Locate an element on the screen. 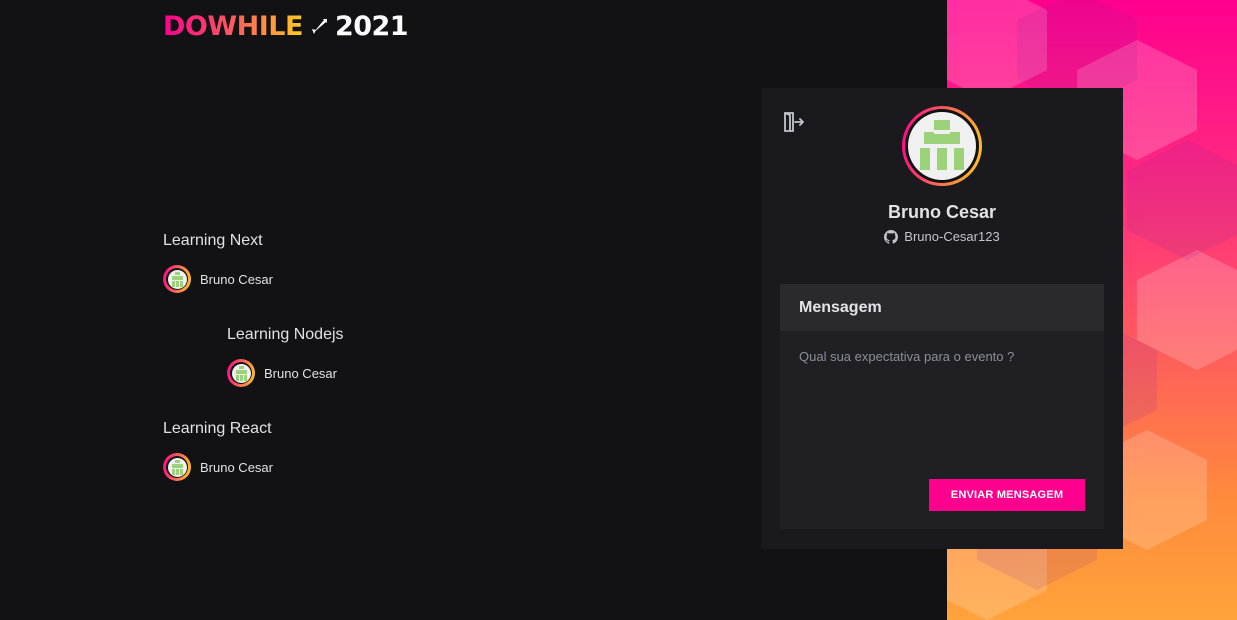 The height and width of the screenshot is (620, 1237). profile-avatar is located at coordinates (942, 146).